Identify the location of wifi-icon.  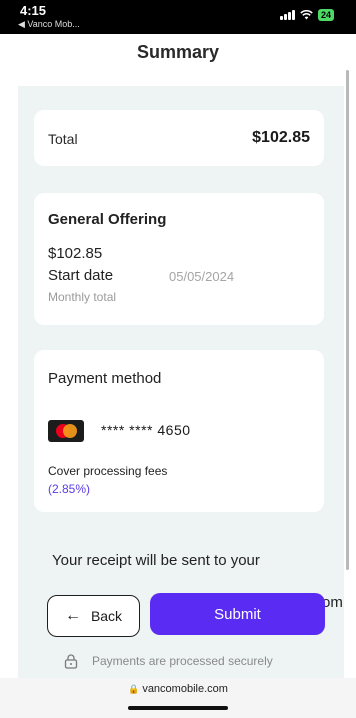
(306, 15).